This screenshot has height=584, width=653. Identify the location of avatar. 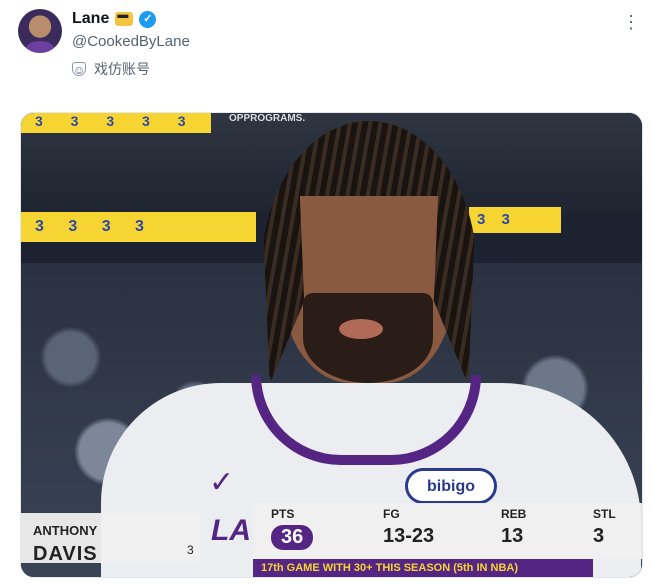
(40, 31).